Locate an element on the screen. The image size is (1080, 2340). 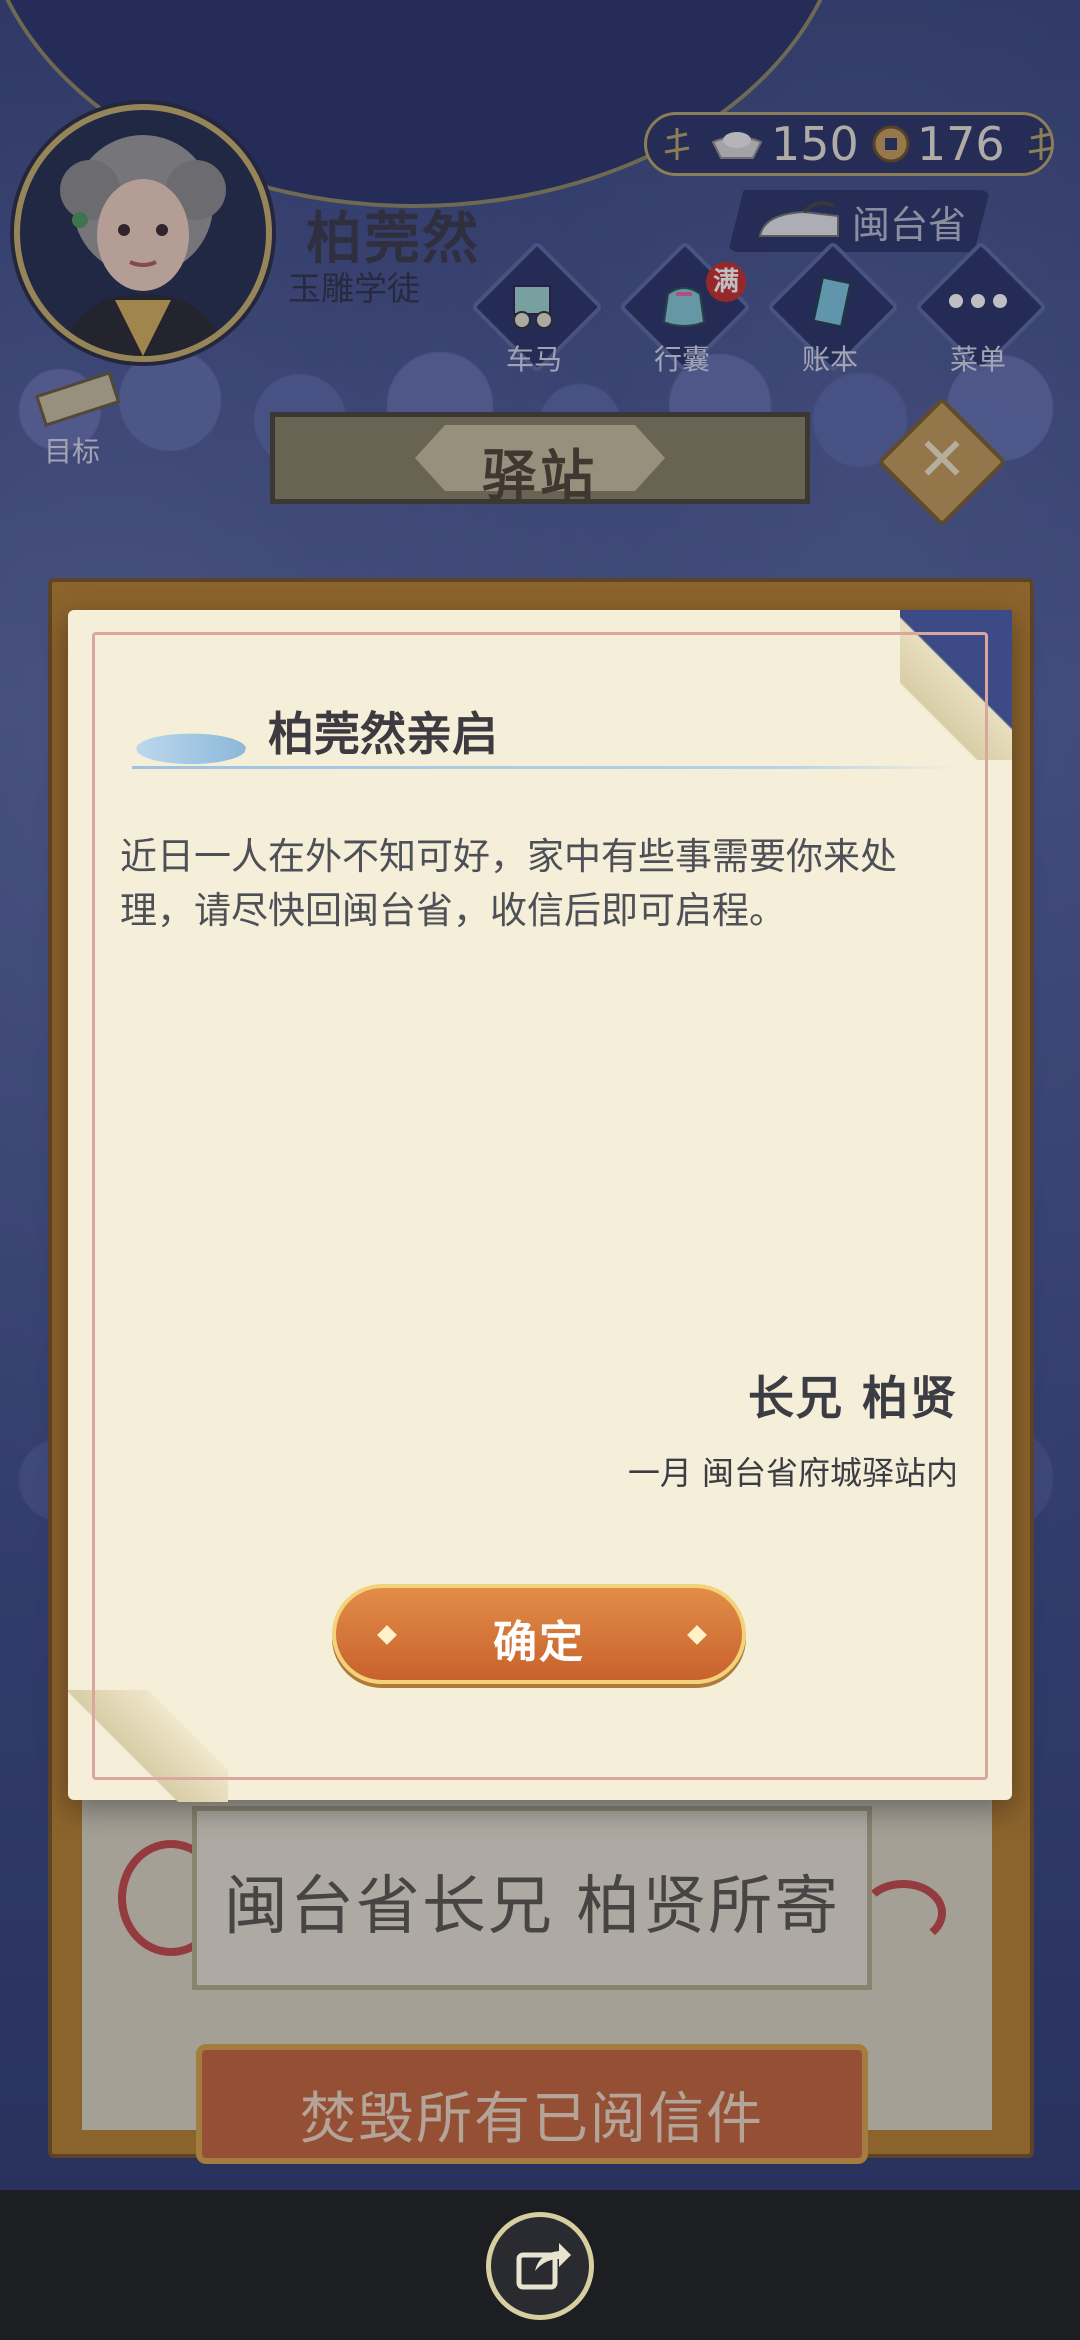
confirm-button: 确定 is located at coordinates (539, 1634).